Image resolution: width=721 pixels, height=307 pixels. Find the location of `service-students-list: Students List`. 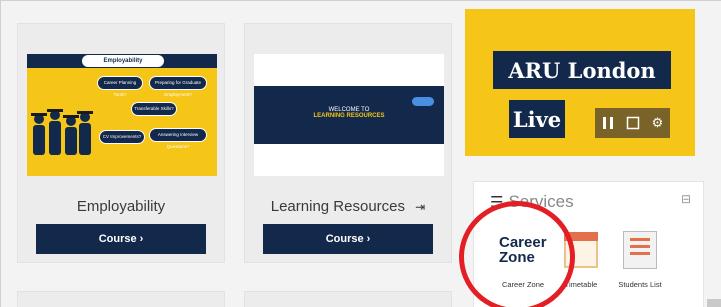

service-students-list: Students List is located at coordinates (640, 256).